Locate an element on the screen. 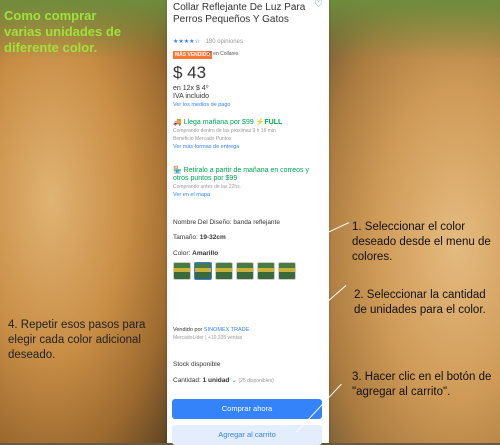  map-link: Ver en el mapa is located at coordinates (248, 195).